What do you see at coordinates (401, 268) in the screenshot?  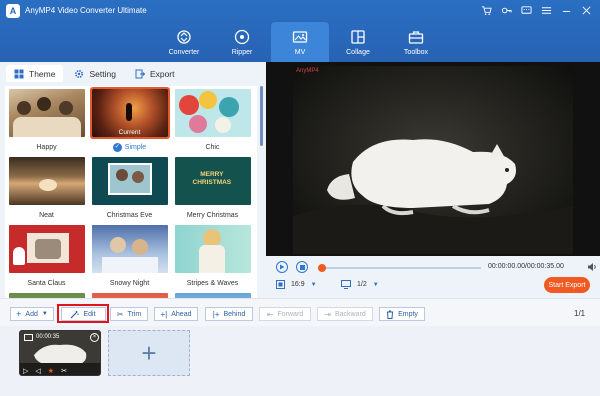 I see `progress-track` at bounding box center [401, 268].